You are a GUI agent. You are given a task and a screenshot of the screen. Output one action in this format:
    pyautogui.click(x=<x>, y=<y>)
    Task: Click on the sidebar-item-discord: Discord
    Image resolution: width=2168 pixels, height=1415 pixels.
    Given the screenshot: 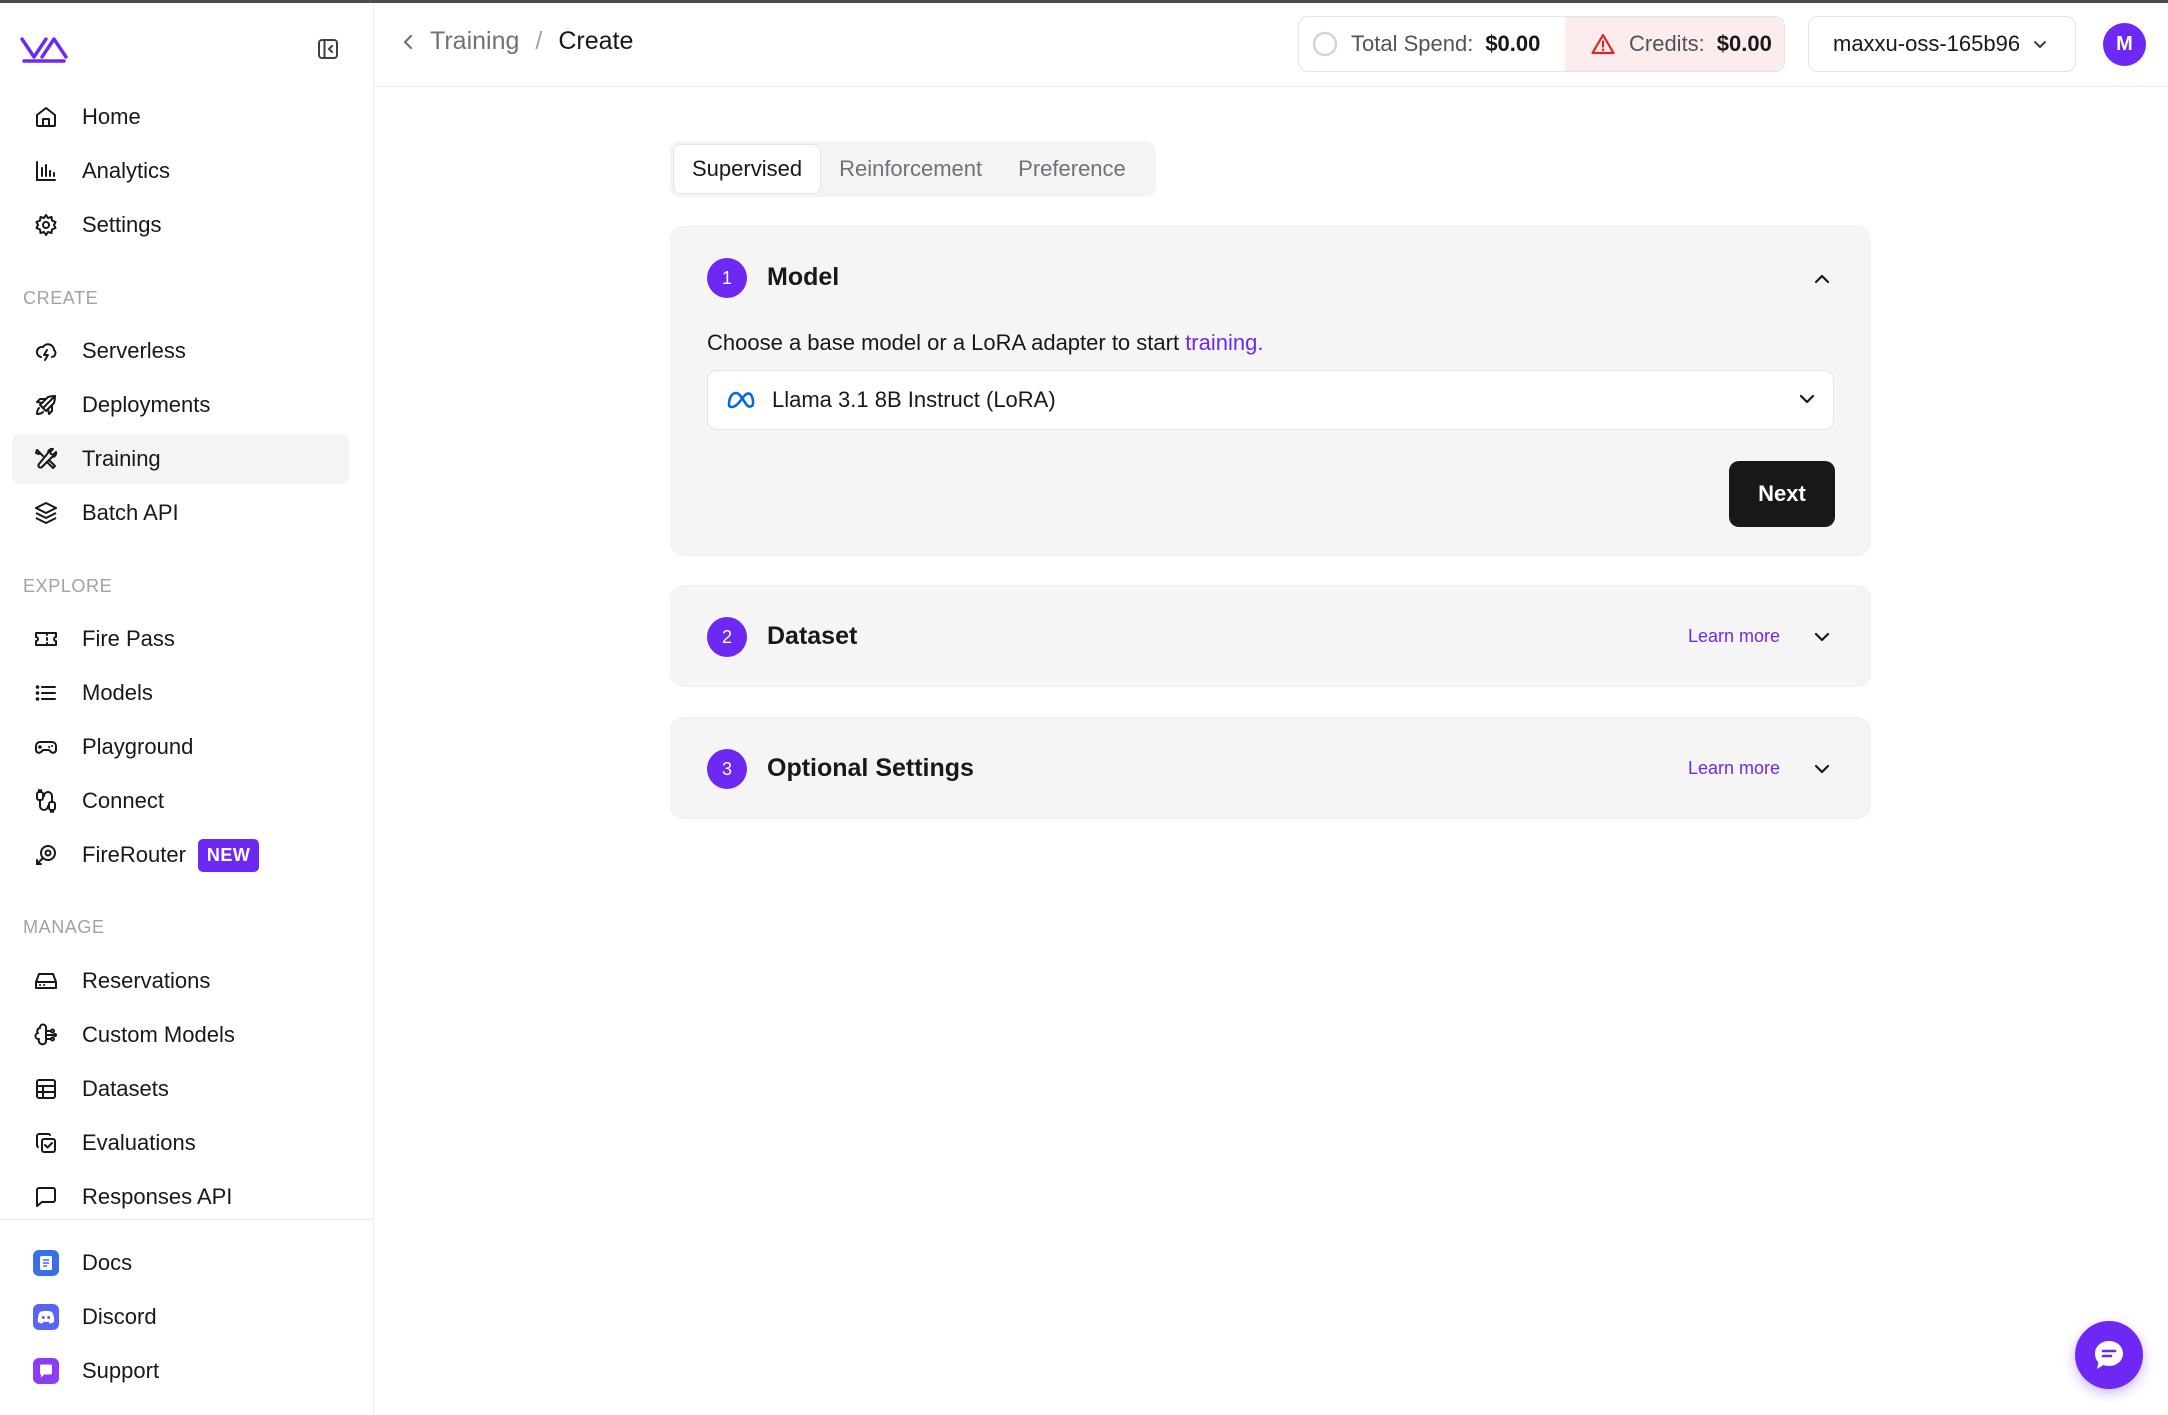 What is the action you would take?
    pyautogui.click(x=180, y=1317)
    